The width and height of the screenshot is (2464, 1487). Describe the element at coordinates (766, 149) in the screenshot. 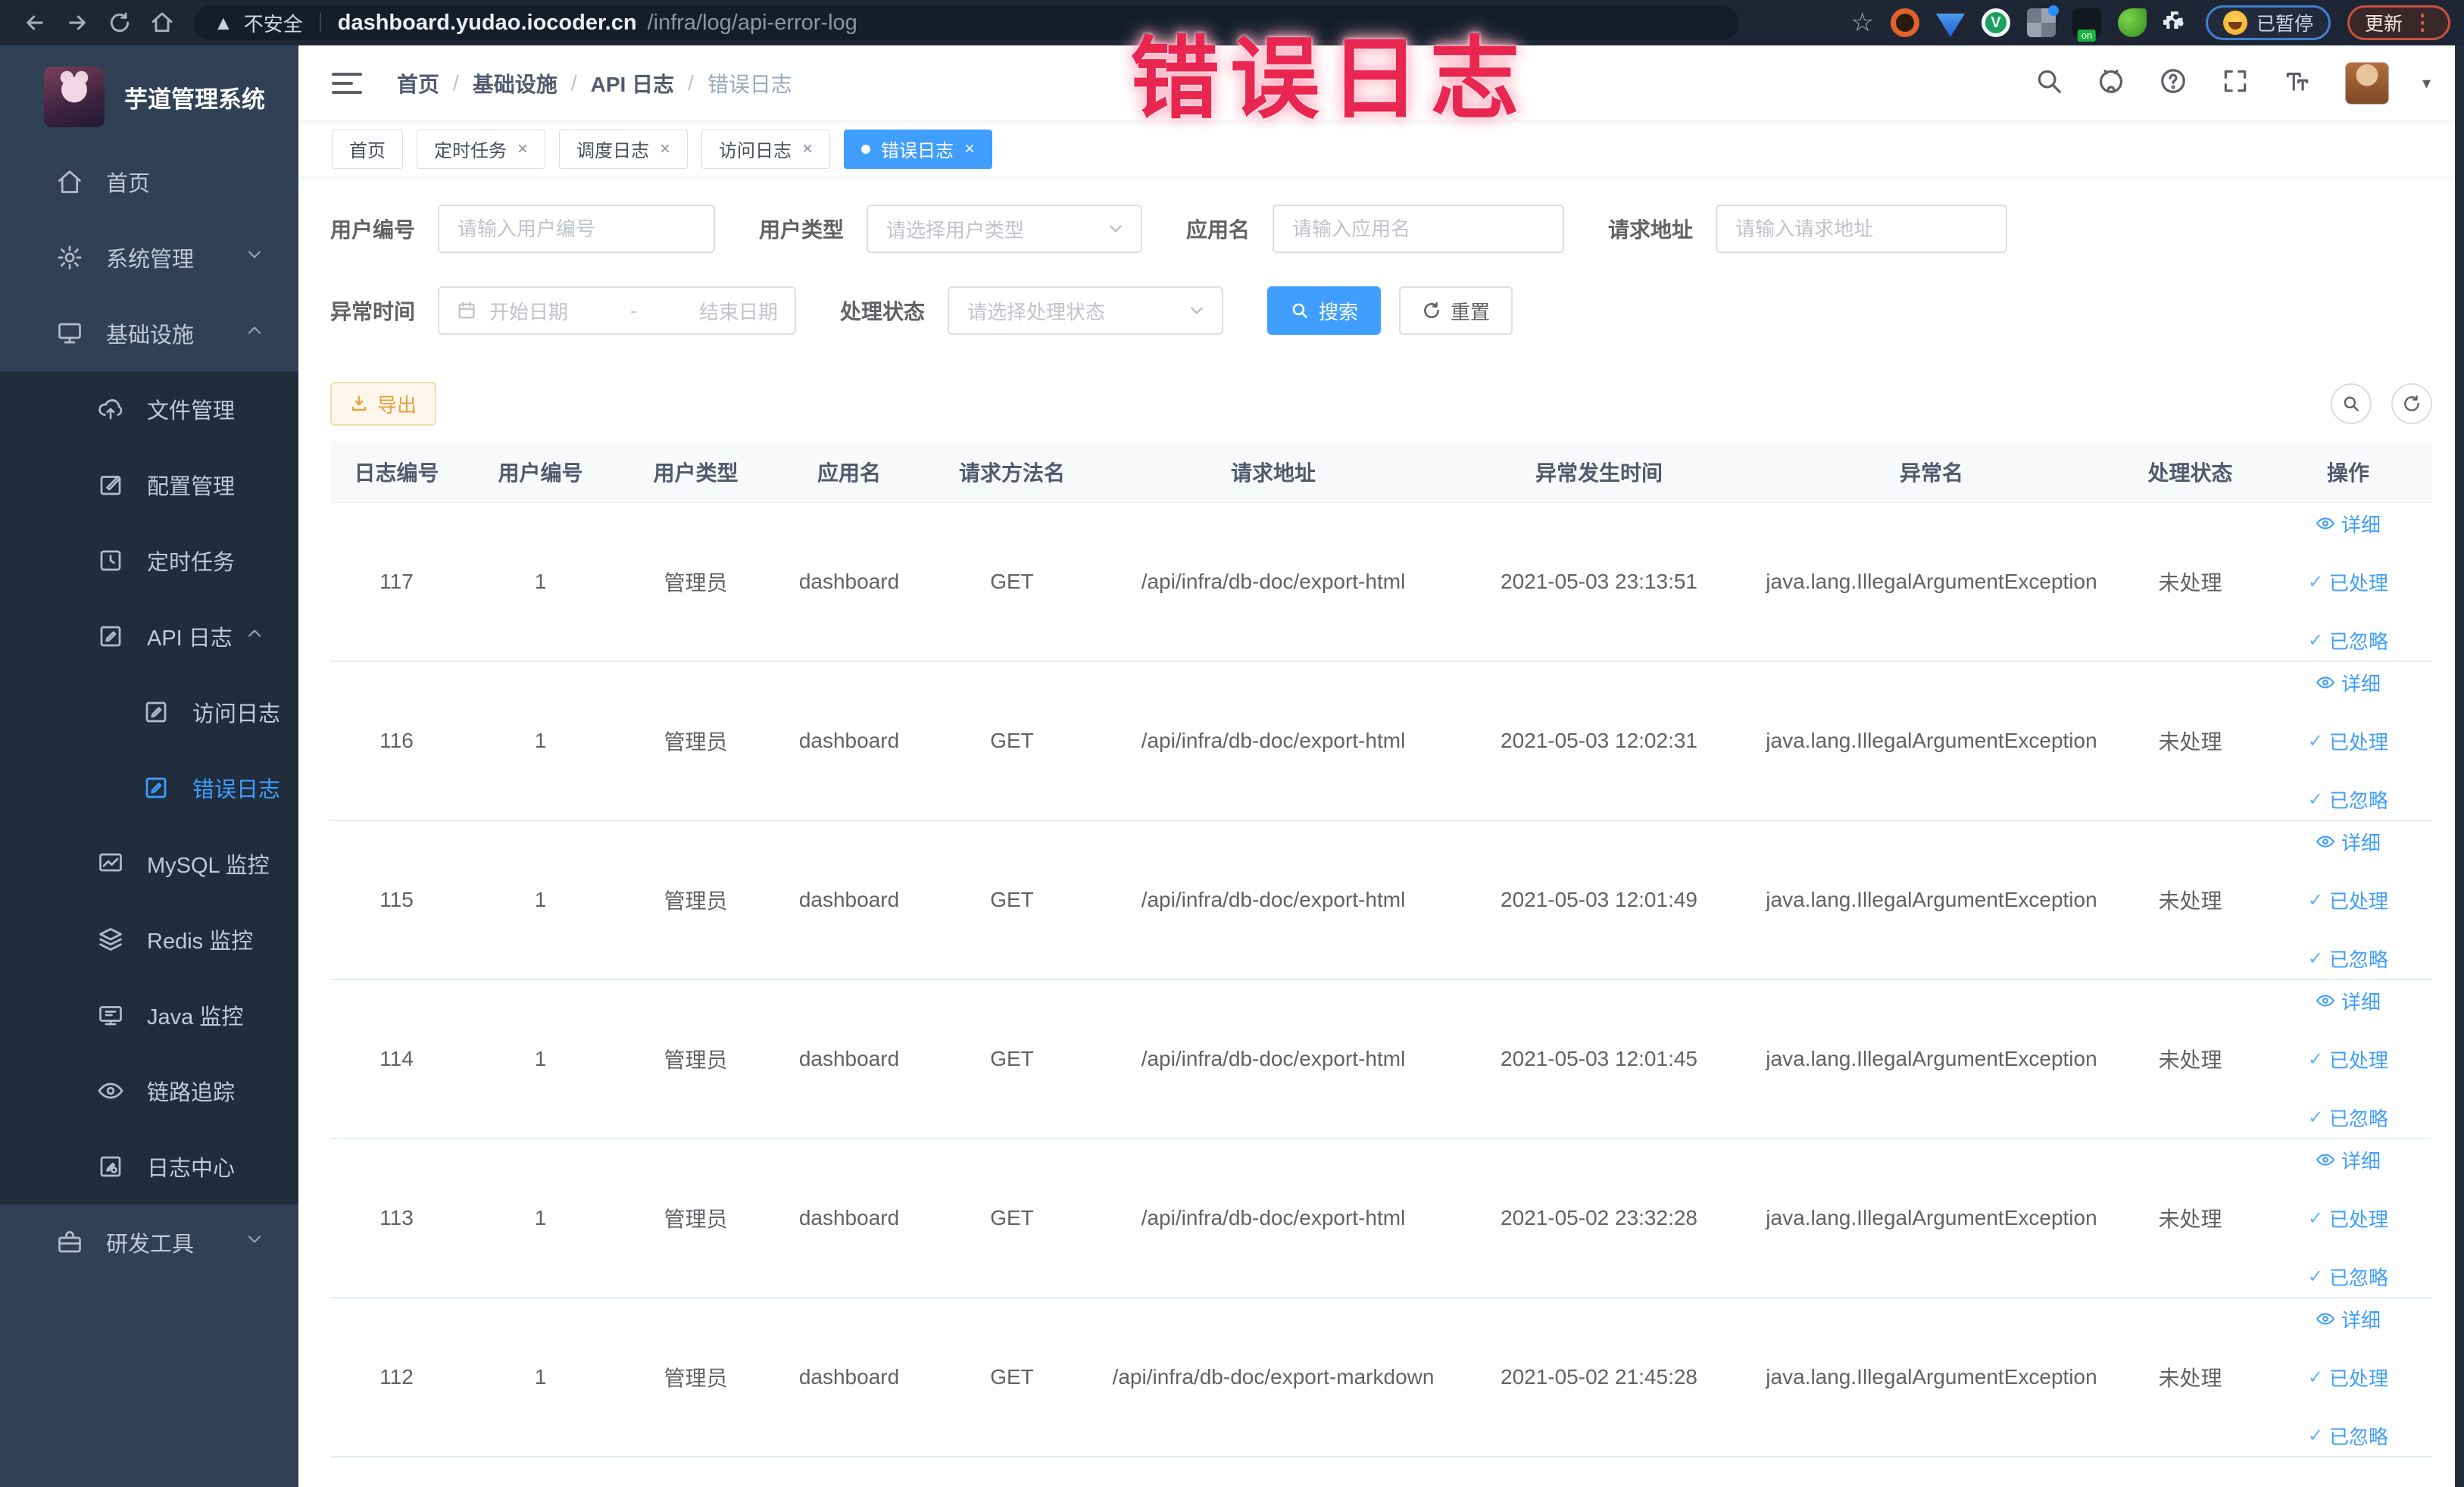

I see `tab-access-log: 访问日志 ×` at that location.